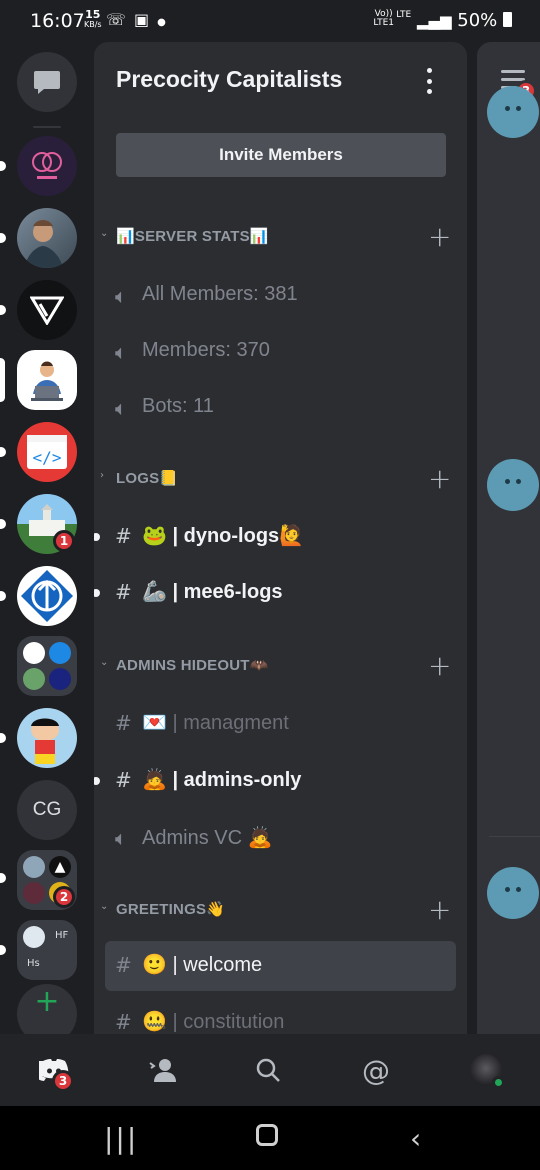 The height and width of the screenshot is (1170, 540). Describe the element at coordinates (280, 1016) in the screenshot. I see `text-channel-constitution: # 🤐 | constitution` at that location.